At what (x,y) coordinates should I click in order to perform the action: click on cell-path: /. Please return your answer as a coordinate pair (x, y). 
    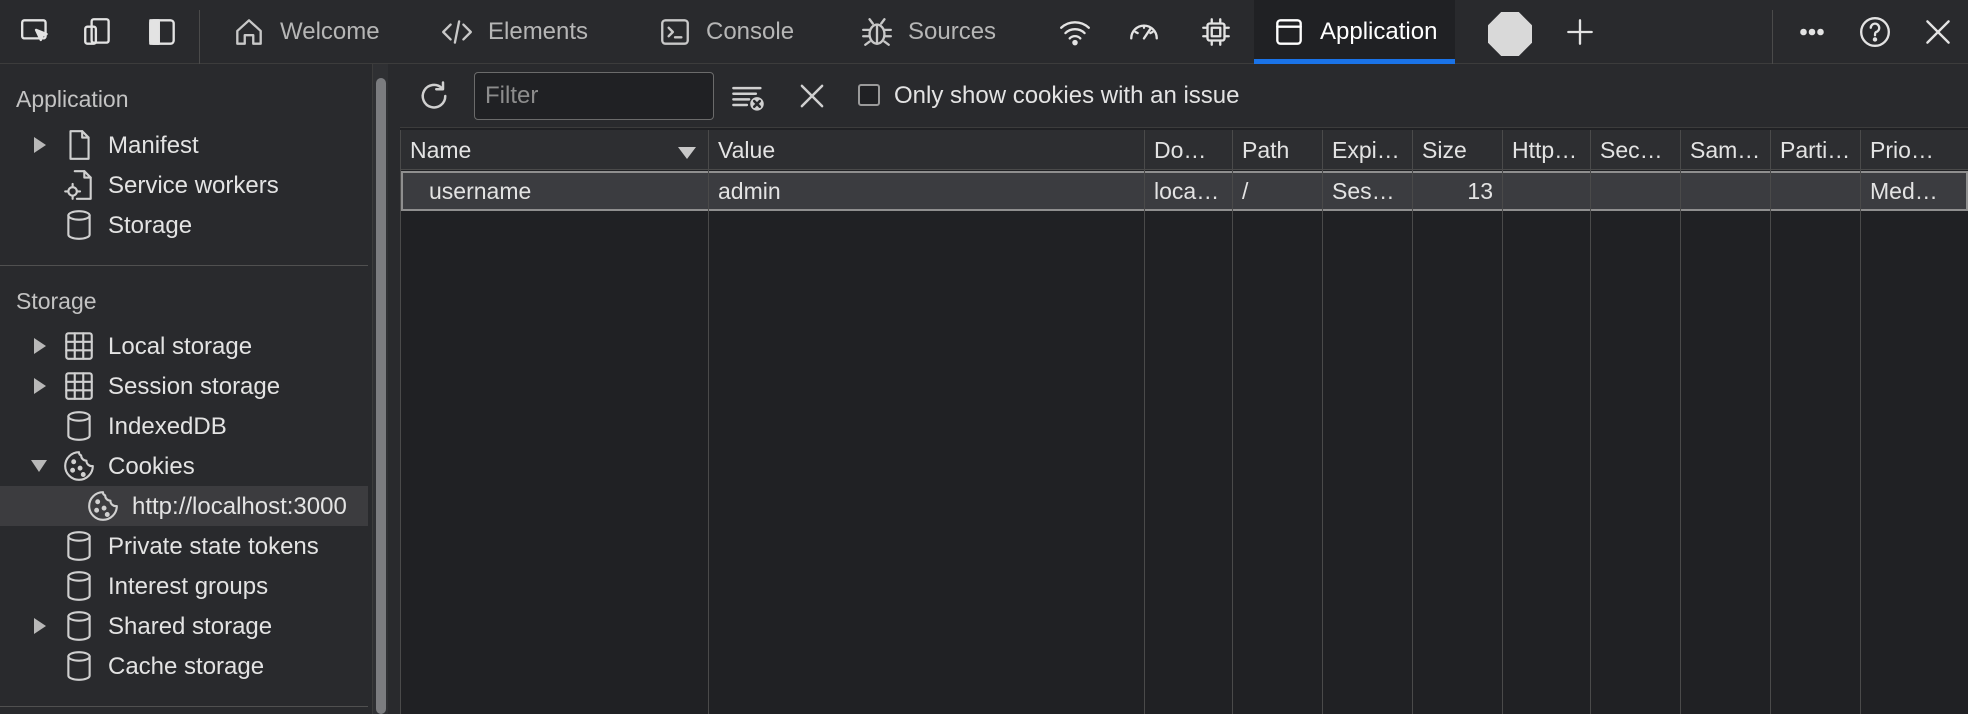
    Looking at the image, I should click on (1277, 191).